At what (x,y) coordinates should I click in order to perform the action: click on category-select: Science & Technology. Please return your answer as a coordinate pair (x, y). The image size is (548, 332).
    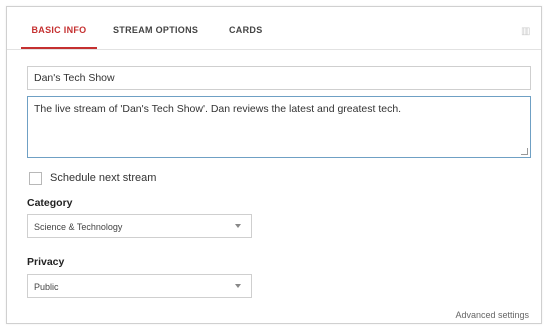
    Looking at the image, I should click on (139, 226).